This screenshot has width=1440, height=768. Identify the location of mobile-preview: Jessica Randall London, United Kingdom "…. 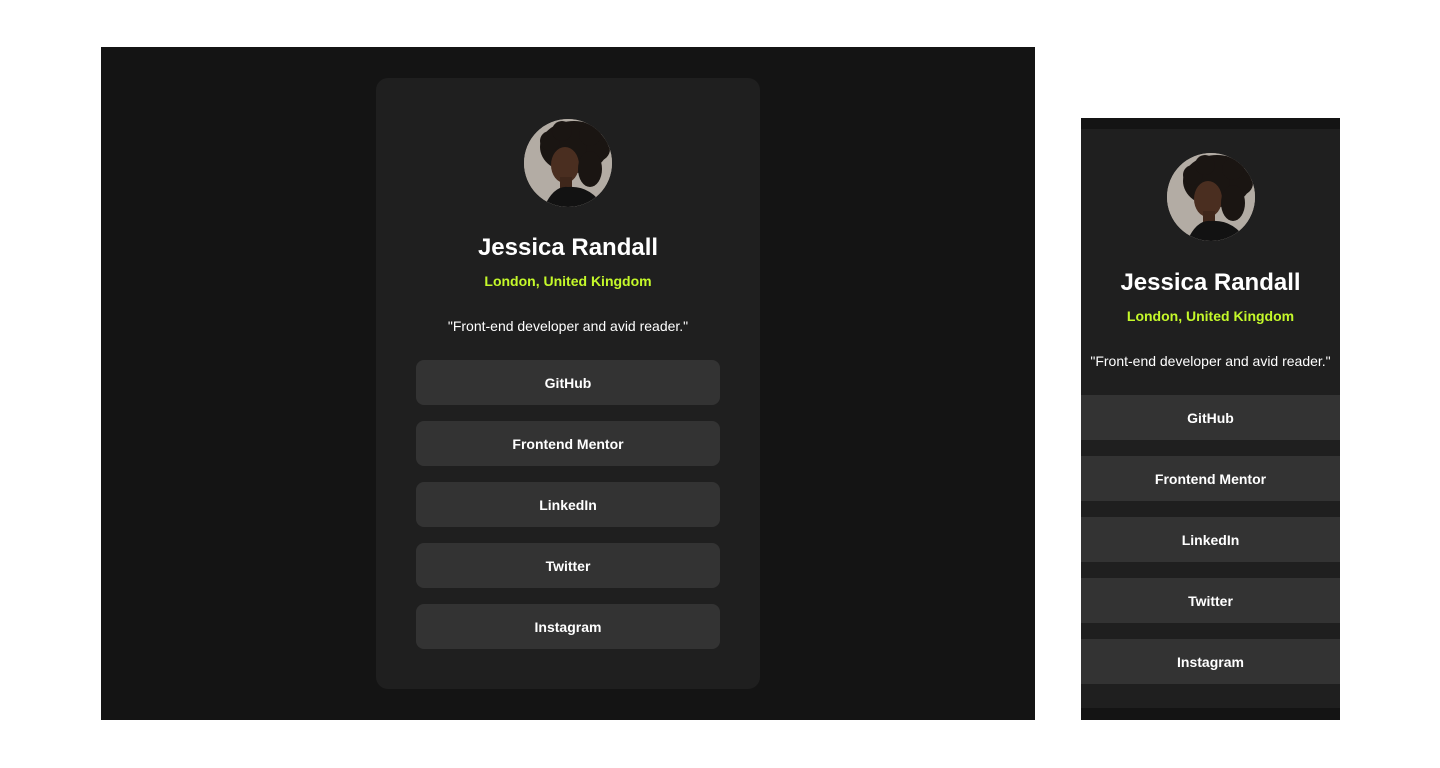
(1210, 419).